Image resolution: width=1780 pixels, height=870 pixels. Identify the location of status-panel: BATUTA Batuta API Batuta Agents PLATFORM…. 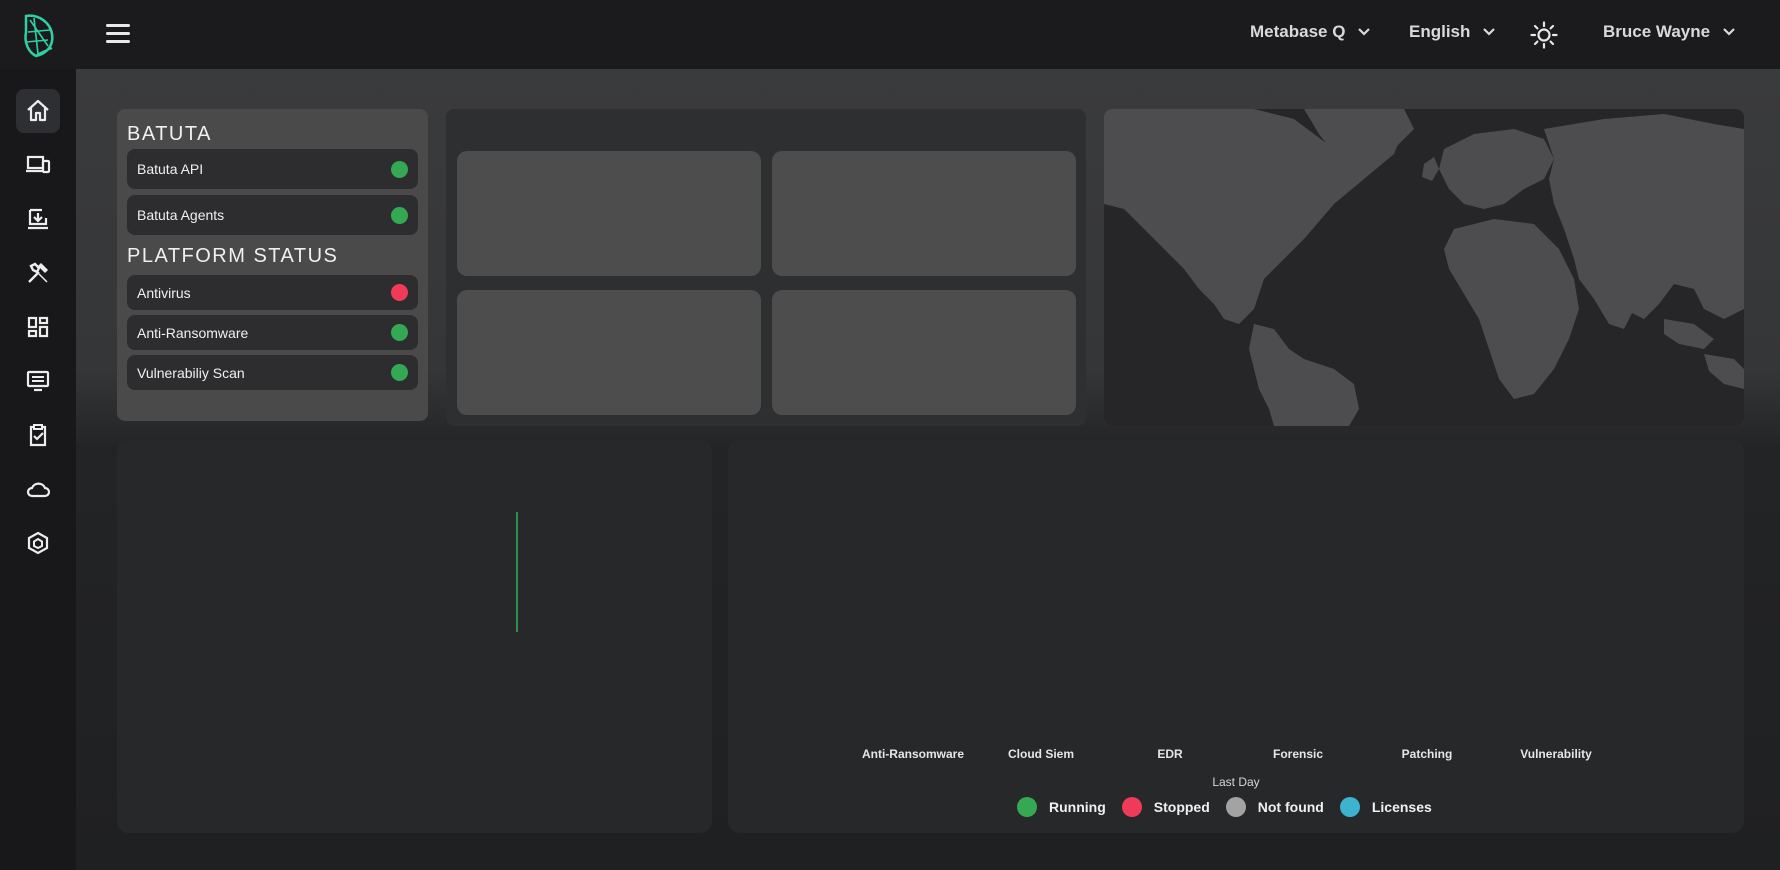
(272, 265).